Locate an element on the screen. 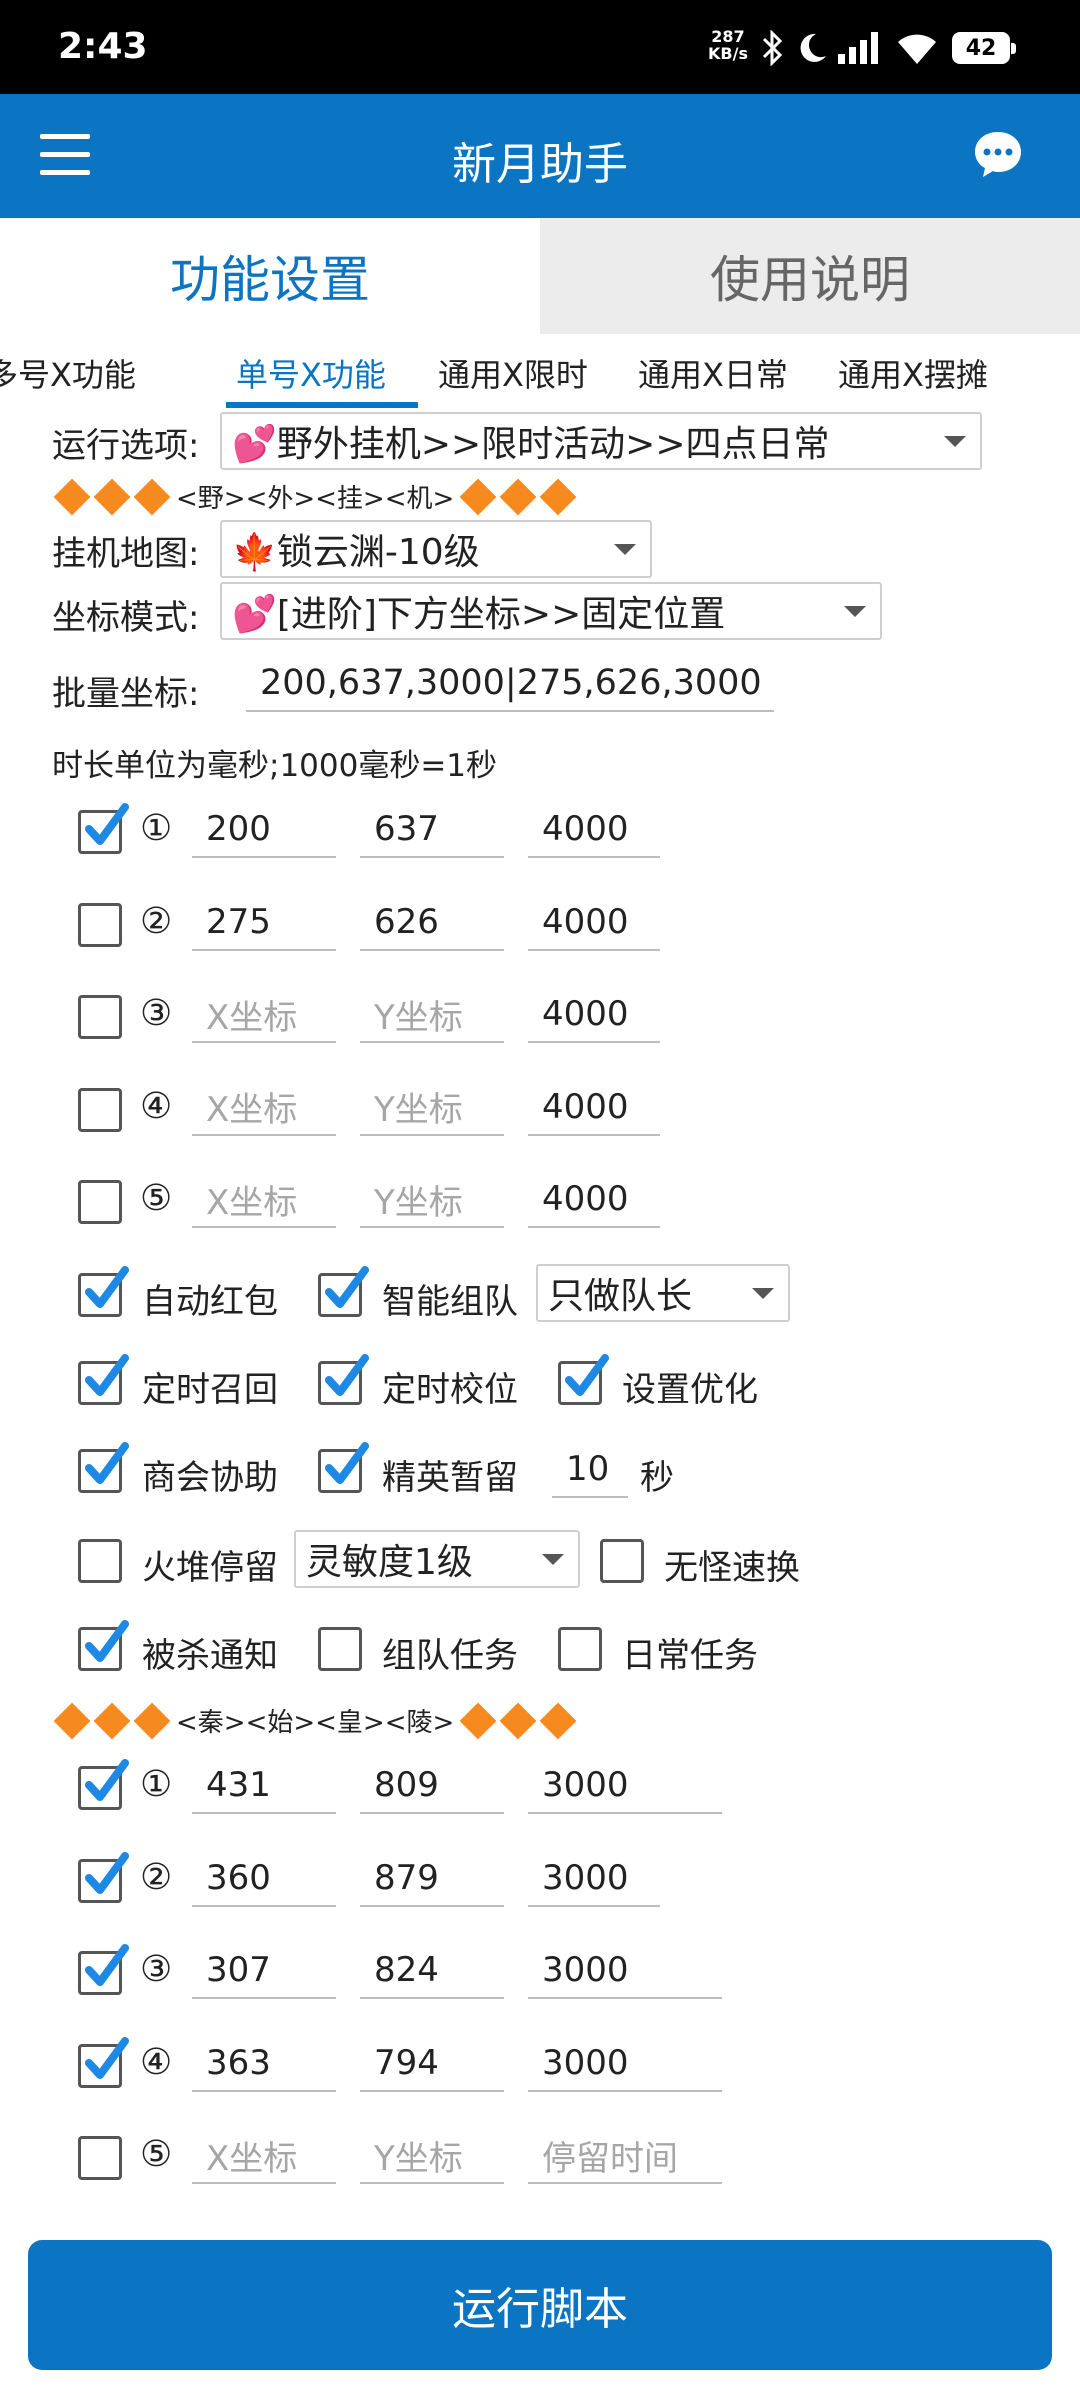 The width and height of the screenshot is (1080, 2400). guild-assist-label: 商会协助 is located at coordinates (210, 1478).